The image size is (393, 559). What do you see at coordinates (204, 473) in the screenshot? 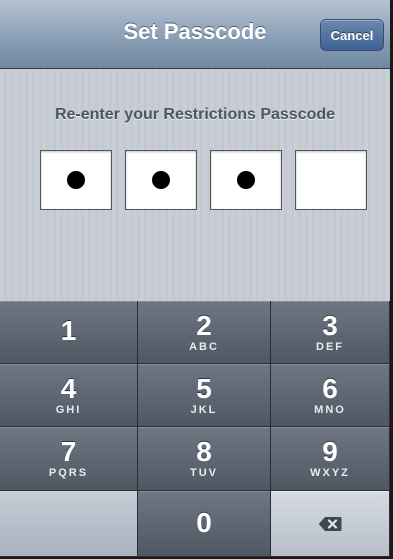
I see `key-letters: TUV` at bounding box center [204, 473].